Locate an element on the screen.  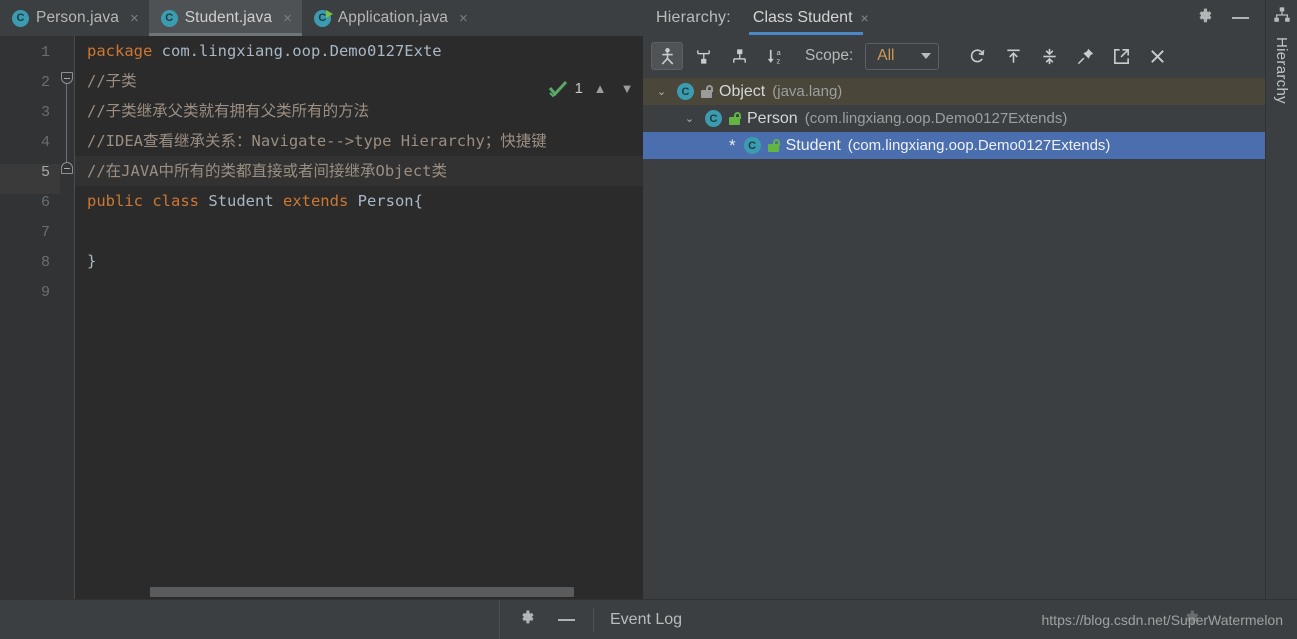
hierarchy-tab-class-student: Class Student × is located at coordinates (808, 18).